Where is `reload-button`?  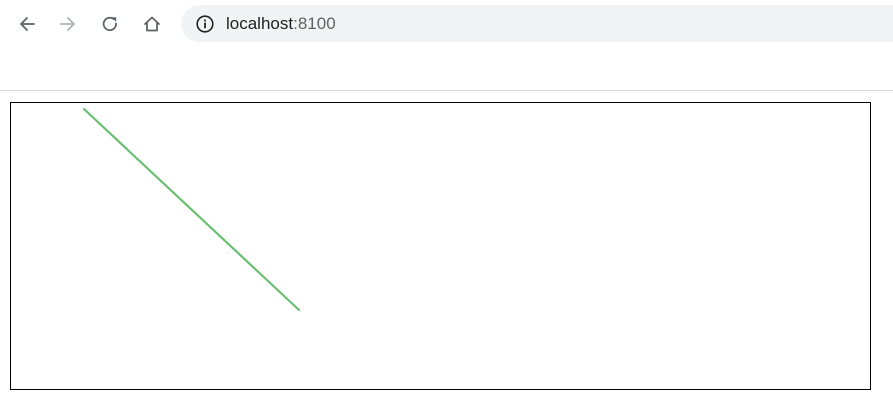
reload-button is located at coordinates (110, 24).